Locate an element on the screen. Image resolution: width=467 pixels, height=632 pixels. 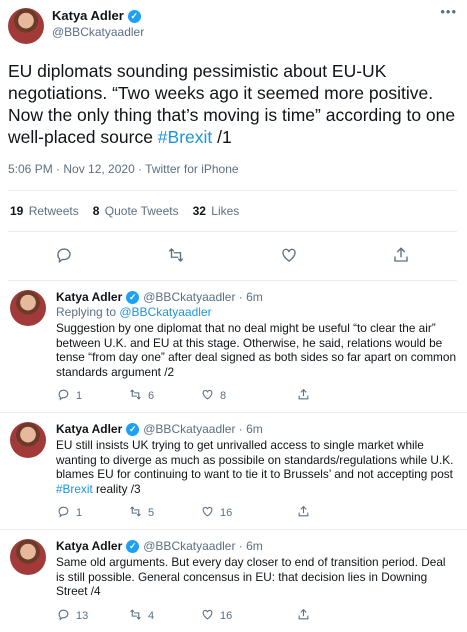
quote-tweets-stat: 8 Quote Tweets is located at coordinates (136, 211).